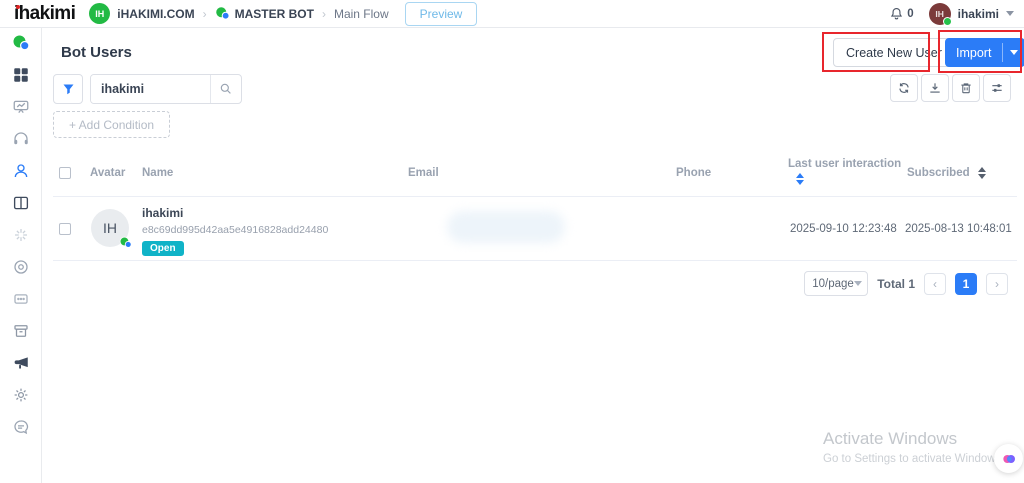 This screenshot has width=1024, height=483. What do you see at coordinates (997, 88) in the screenshot?
I see `column-settings-button` at bounding box center [997, 88].